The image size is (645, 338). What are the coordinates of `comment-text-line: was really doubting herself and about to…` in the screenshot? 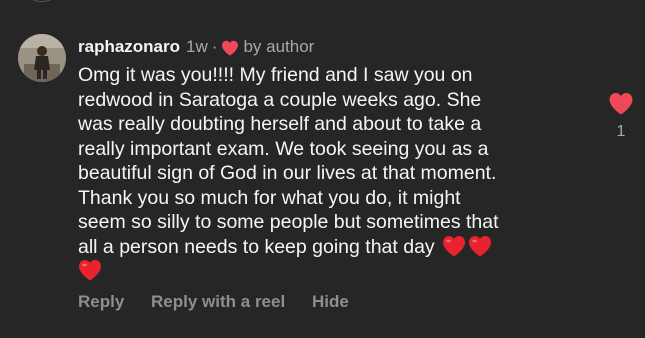 It's located at (280, 124).